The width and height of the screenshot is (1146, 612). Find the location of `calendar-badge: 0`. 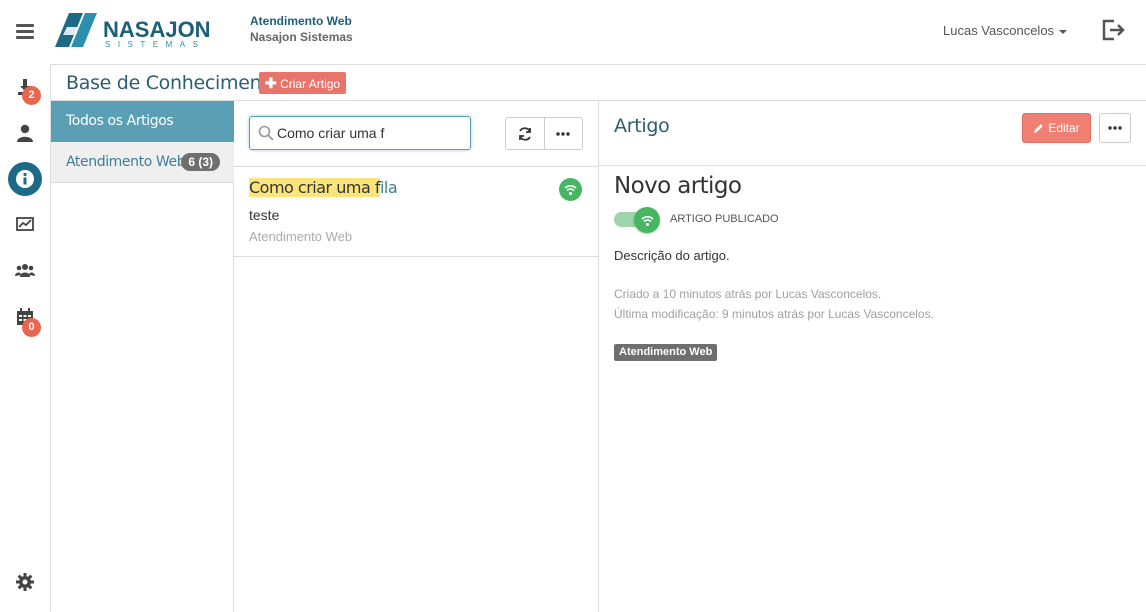

calendar-badge: 0 is located at coordinates (31, 327).